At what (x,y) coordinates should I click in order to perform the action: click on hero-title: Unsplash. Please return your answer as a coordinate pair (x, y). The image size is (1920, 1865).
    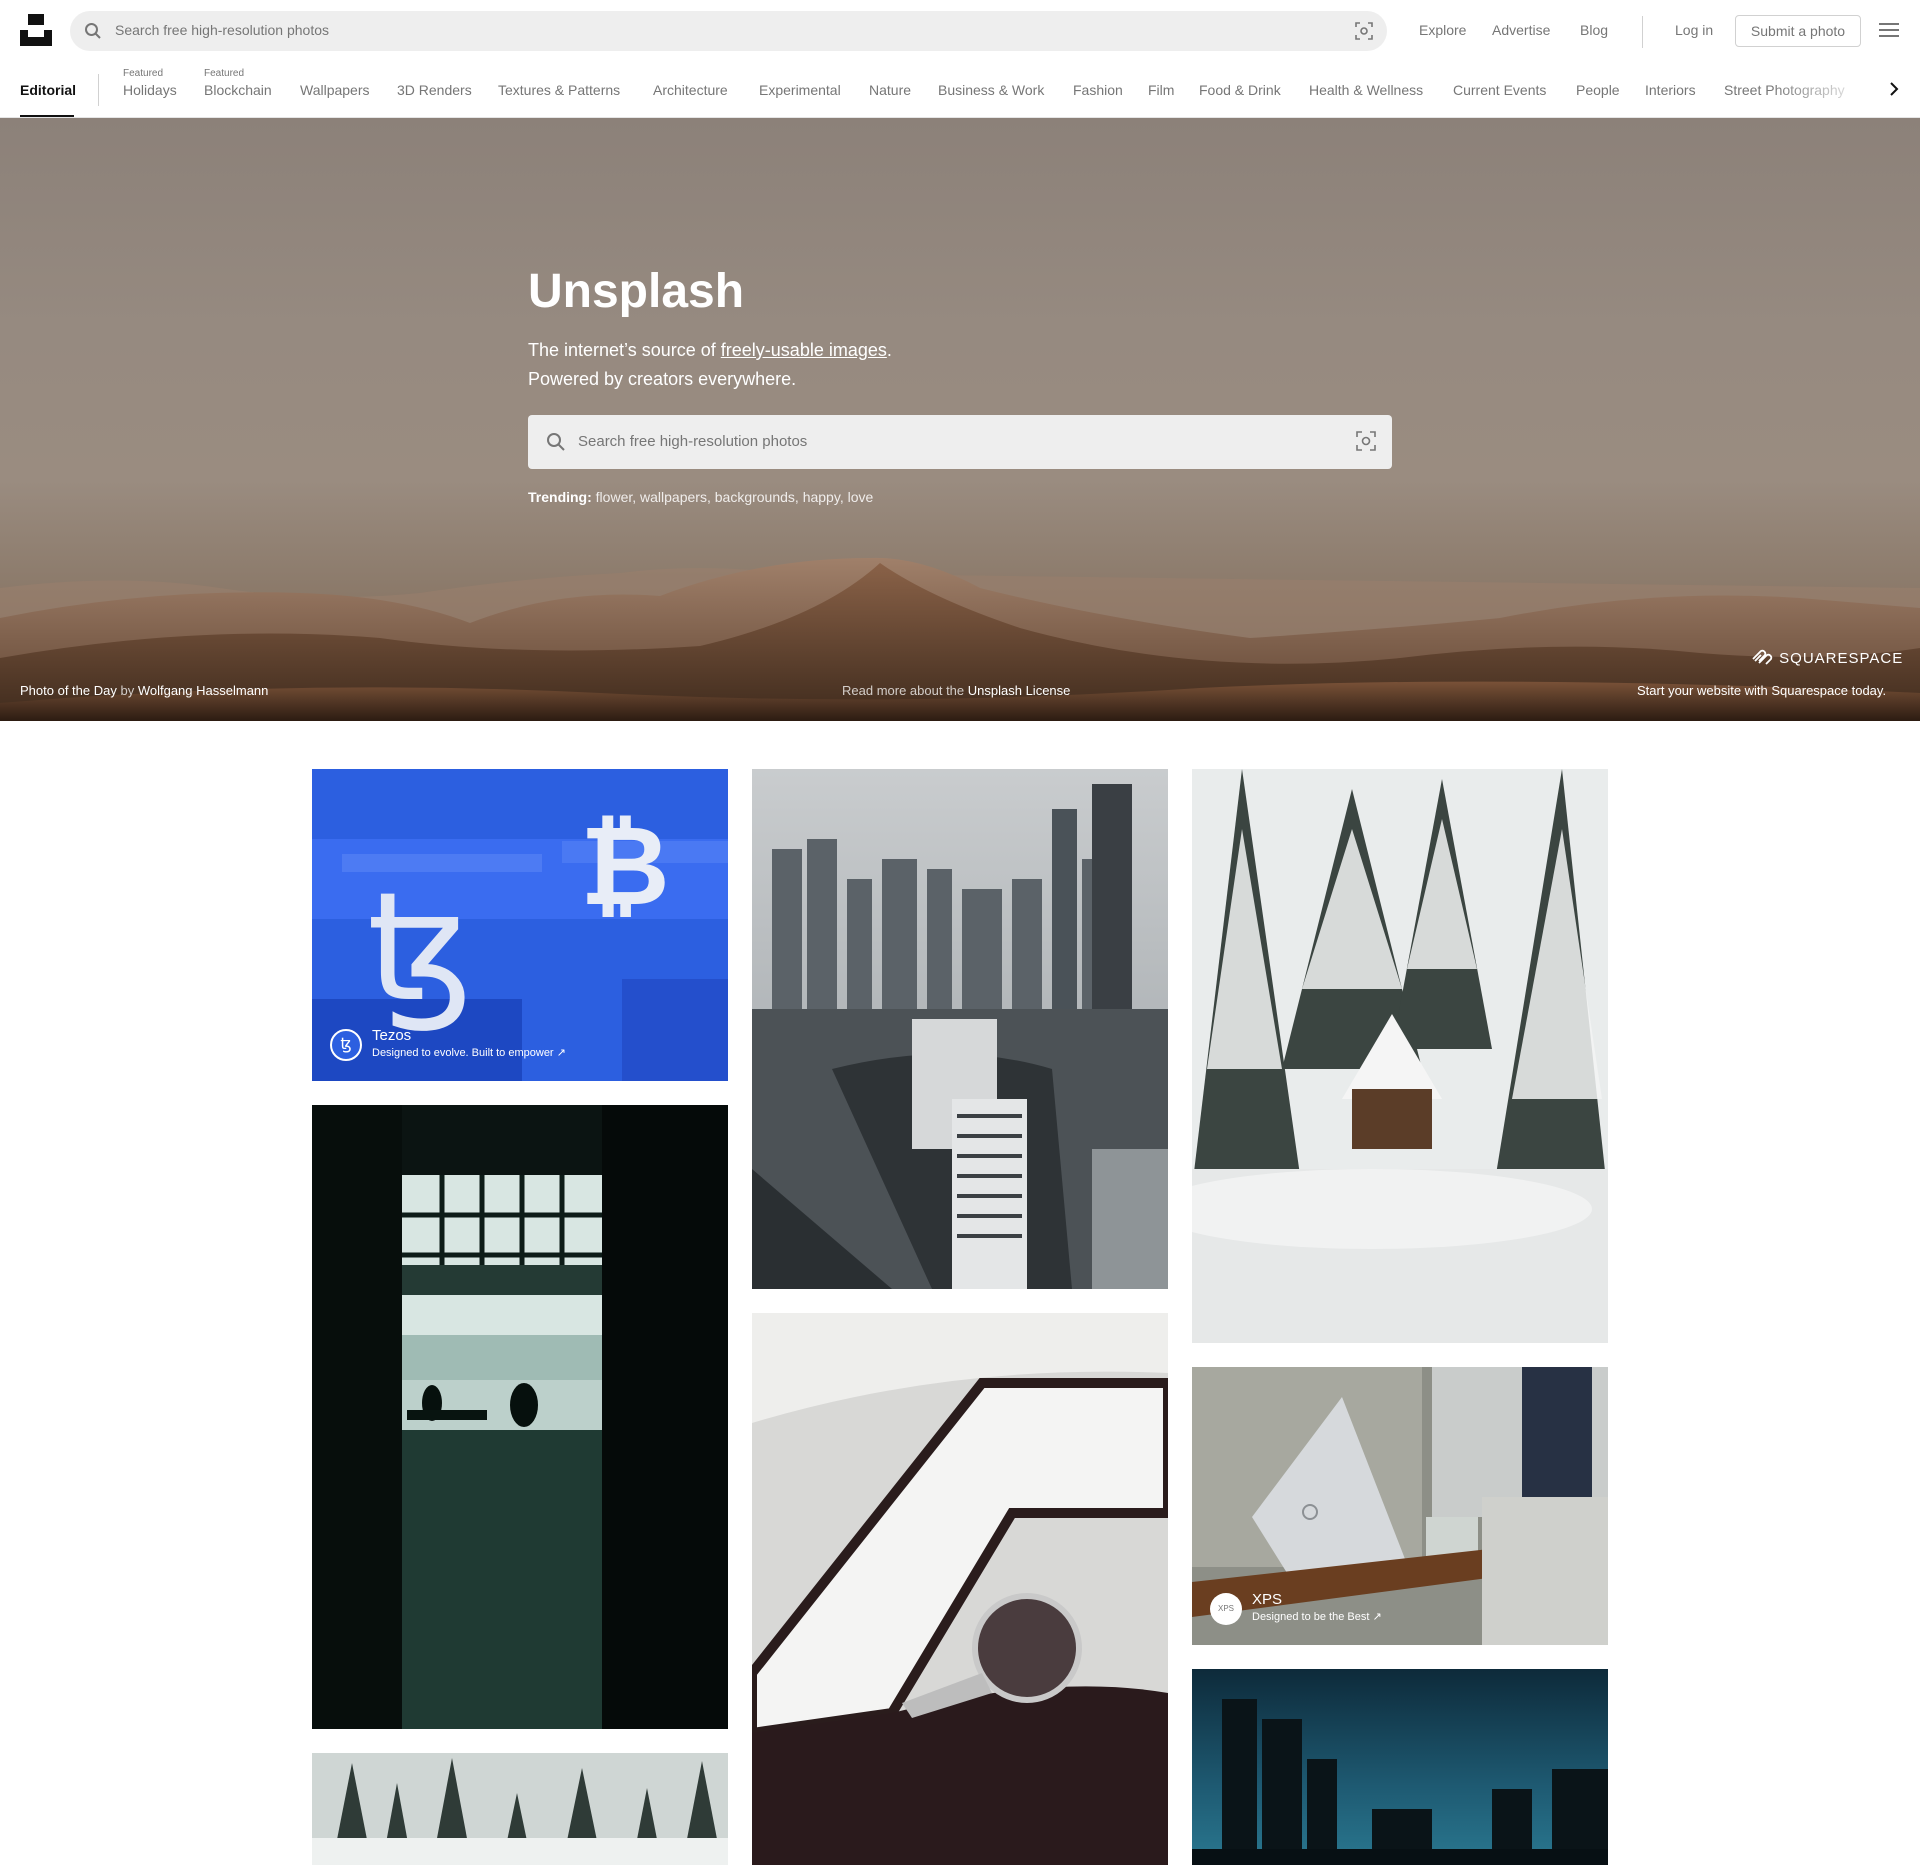
    Looking at the image, I should click on (636, 291).